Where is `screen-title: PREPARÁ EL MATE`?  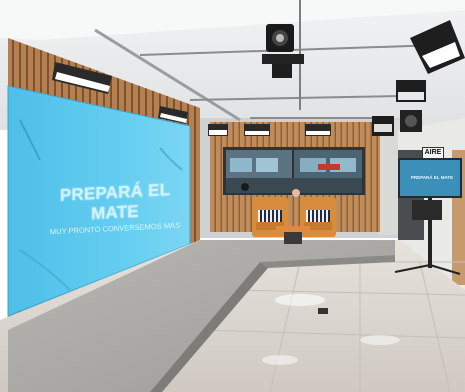
screen-title: PREPARÁ EL MATE is located at coordinates (115, 202).